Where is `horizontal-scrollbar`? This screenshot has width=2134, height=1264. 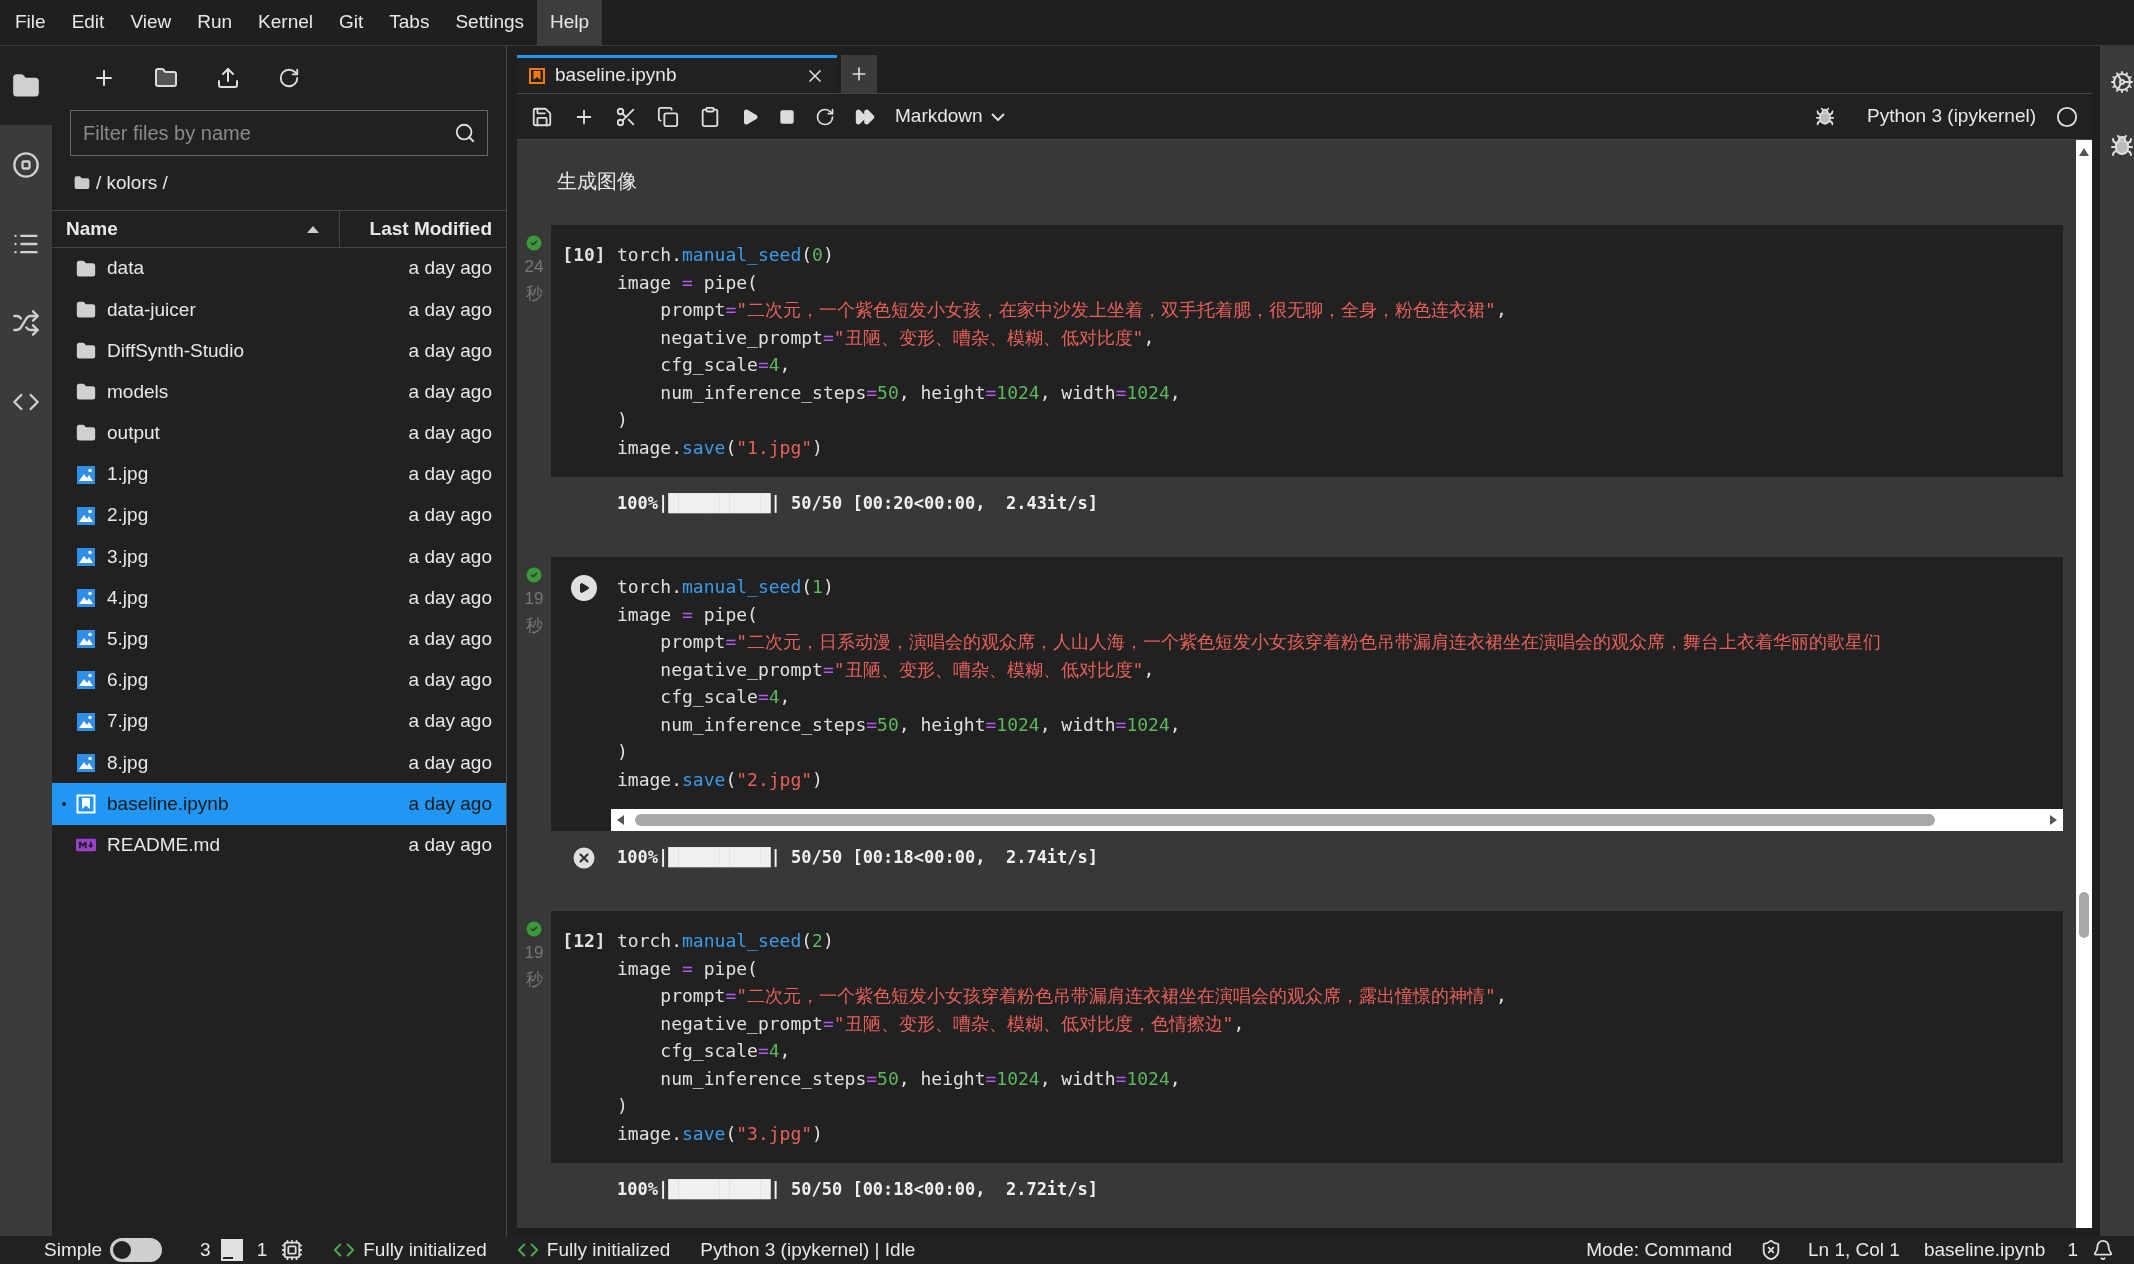 horizontal-scrollbar is located at coordinates (1337, 820).